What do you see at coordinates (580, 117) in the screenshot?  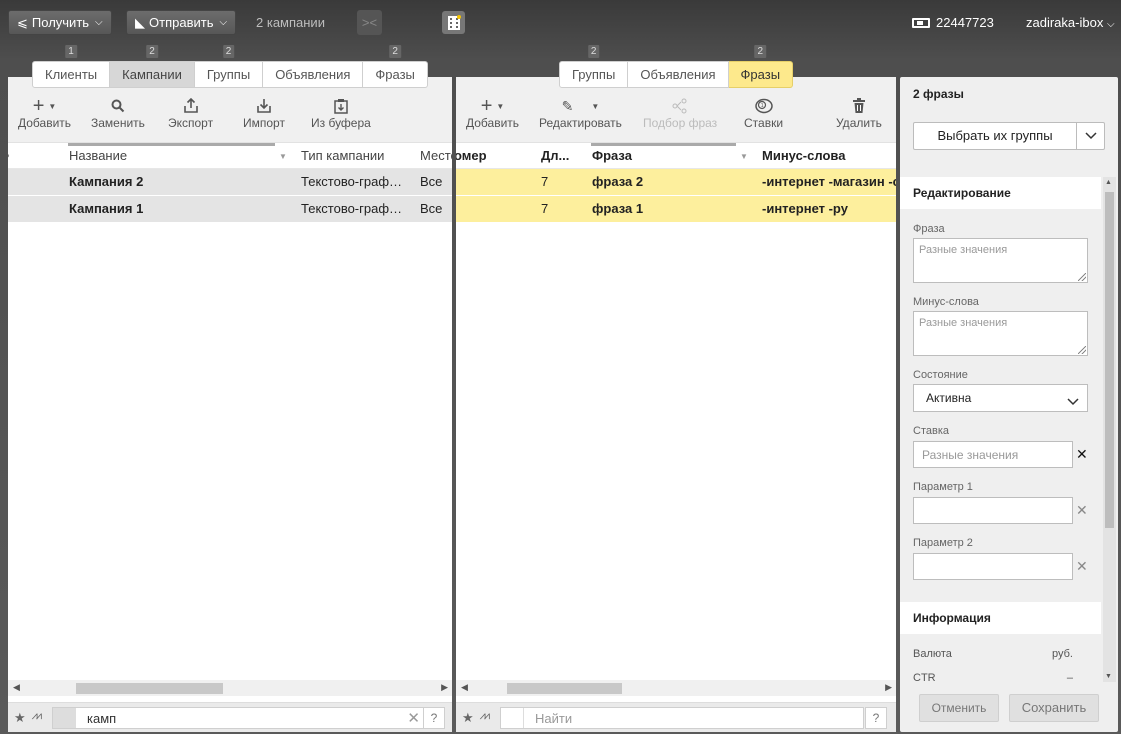 I see `edit-button: ✎ ▼ Редактировать` at bounding box center [580, 117].